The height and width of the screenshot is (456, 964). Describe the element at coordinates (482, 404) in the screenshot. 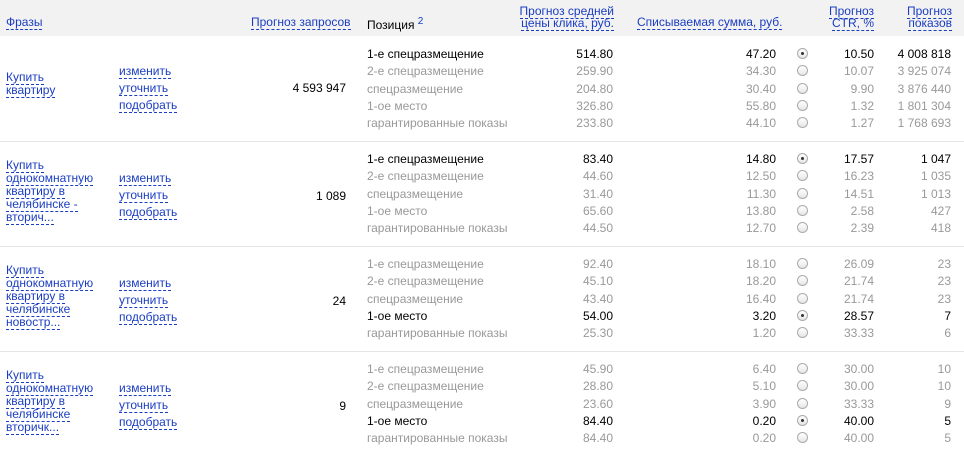

I see `position-row: спецразмещение 23.60 3.90 33.33 9` at that location.